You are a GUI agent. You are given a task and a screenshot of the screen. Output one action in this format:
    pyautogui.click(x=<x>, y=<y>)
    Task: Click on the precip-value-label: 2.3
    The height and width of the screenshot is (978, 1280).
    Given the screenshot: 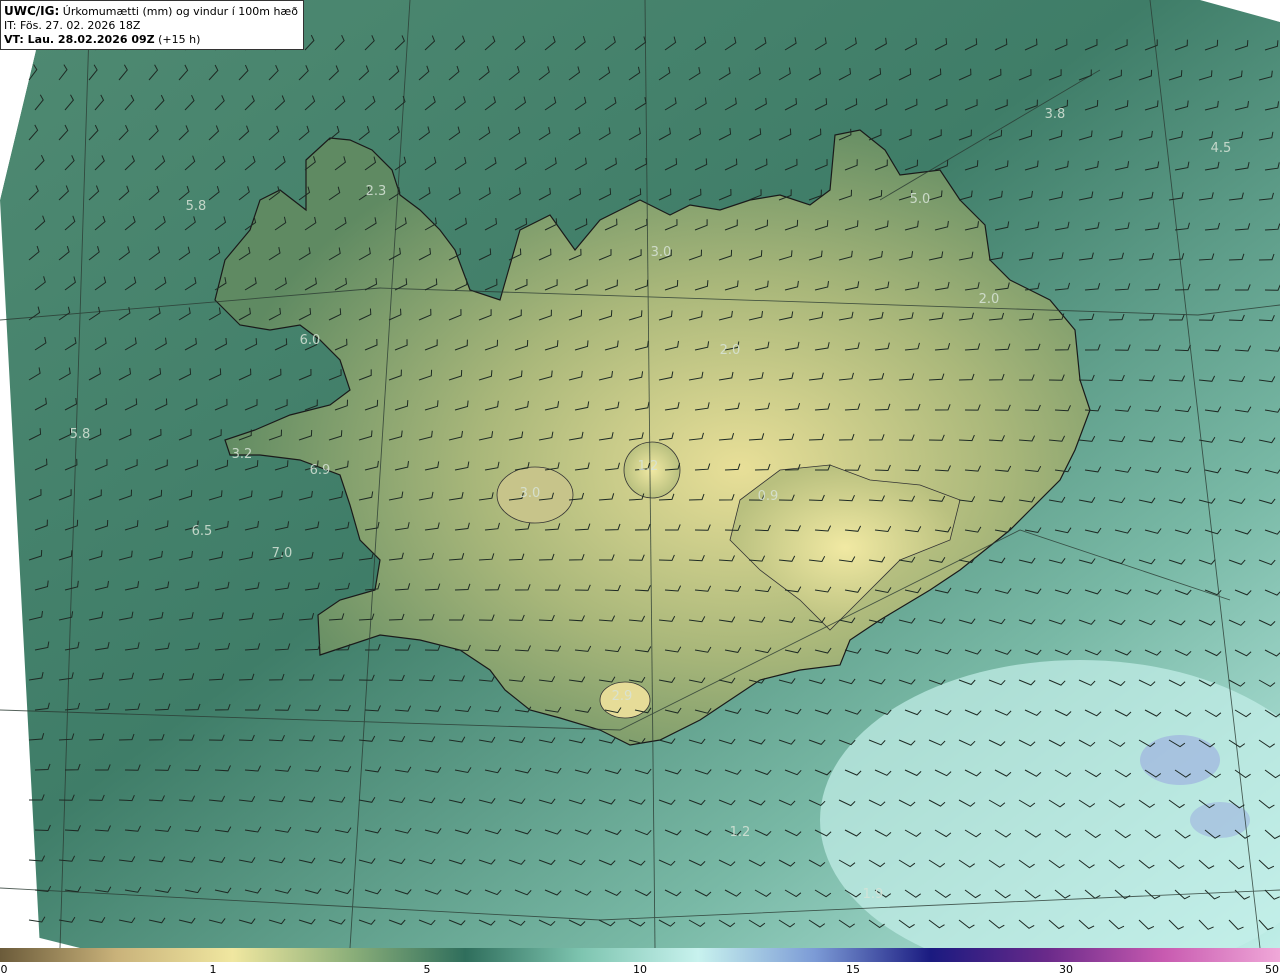 What is the action you would take?
    pyautogui.click(x=376, y=191)
    